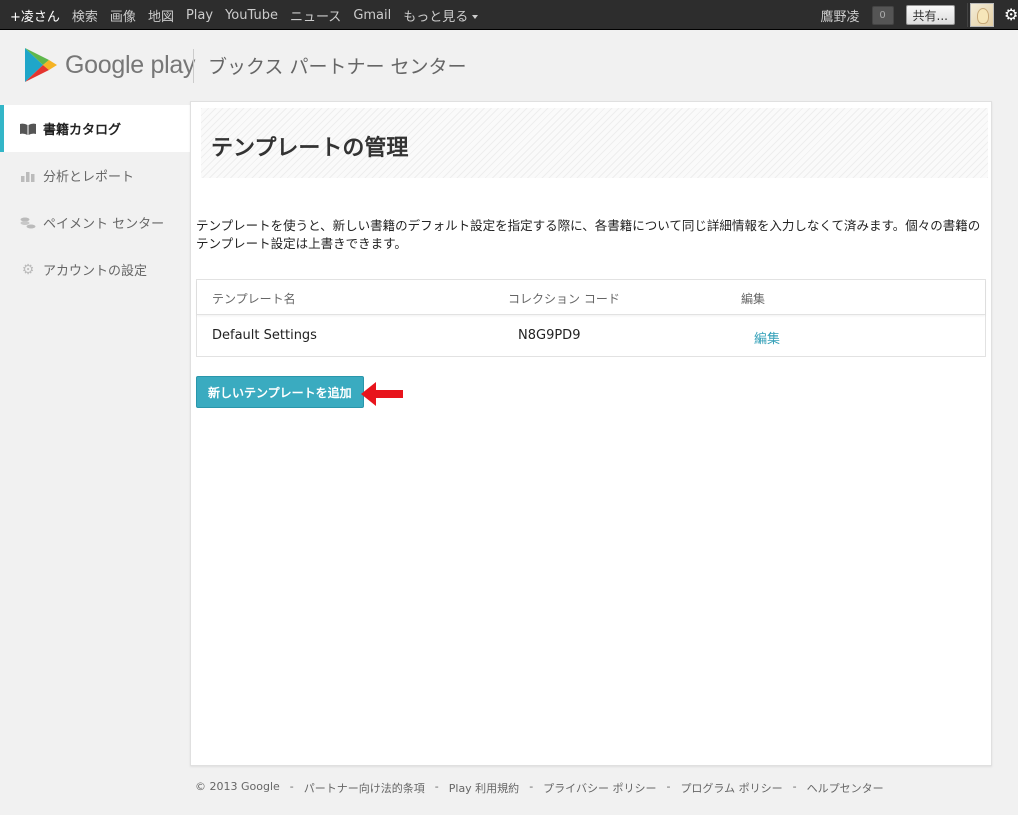 Image resolution: width=1018 pixels, height=815 pixels. What do you see at coordinates (967, 15) in the screenshot?
I see `top-bar-divider` at bounding box center [967, 15].